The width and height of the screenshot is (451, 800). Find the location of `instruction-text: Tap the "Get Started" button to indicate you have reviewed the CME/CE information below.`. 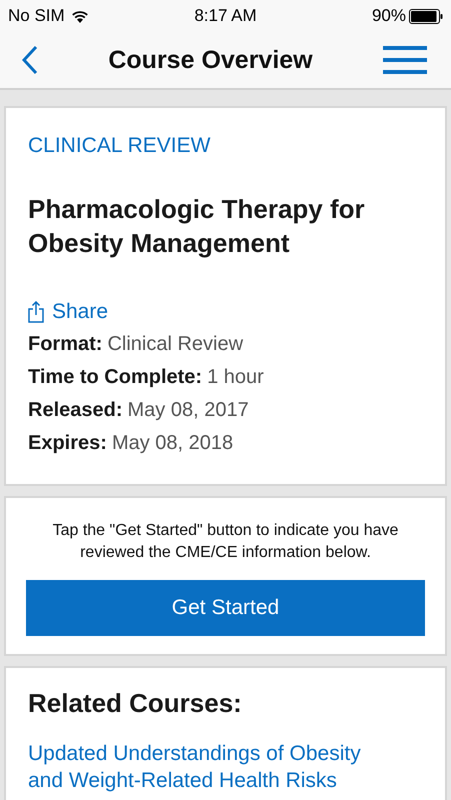

instruction-text: Tap the "Get Started" button to indicate you have reviewed the CME/CE information below. is located at coordinates (226, 542).